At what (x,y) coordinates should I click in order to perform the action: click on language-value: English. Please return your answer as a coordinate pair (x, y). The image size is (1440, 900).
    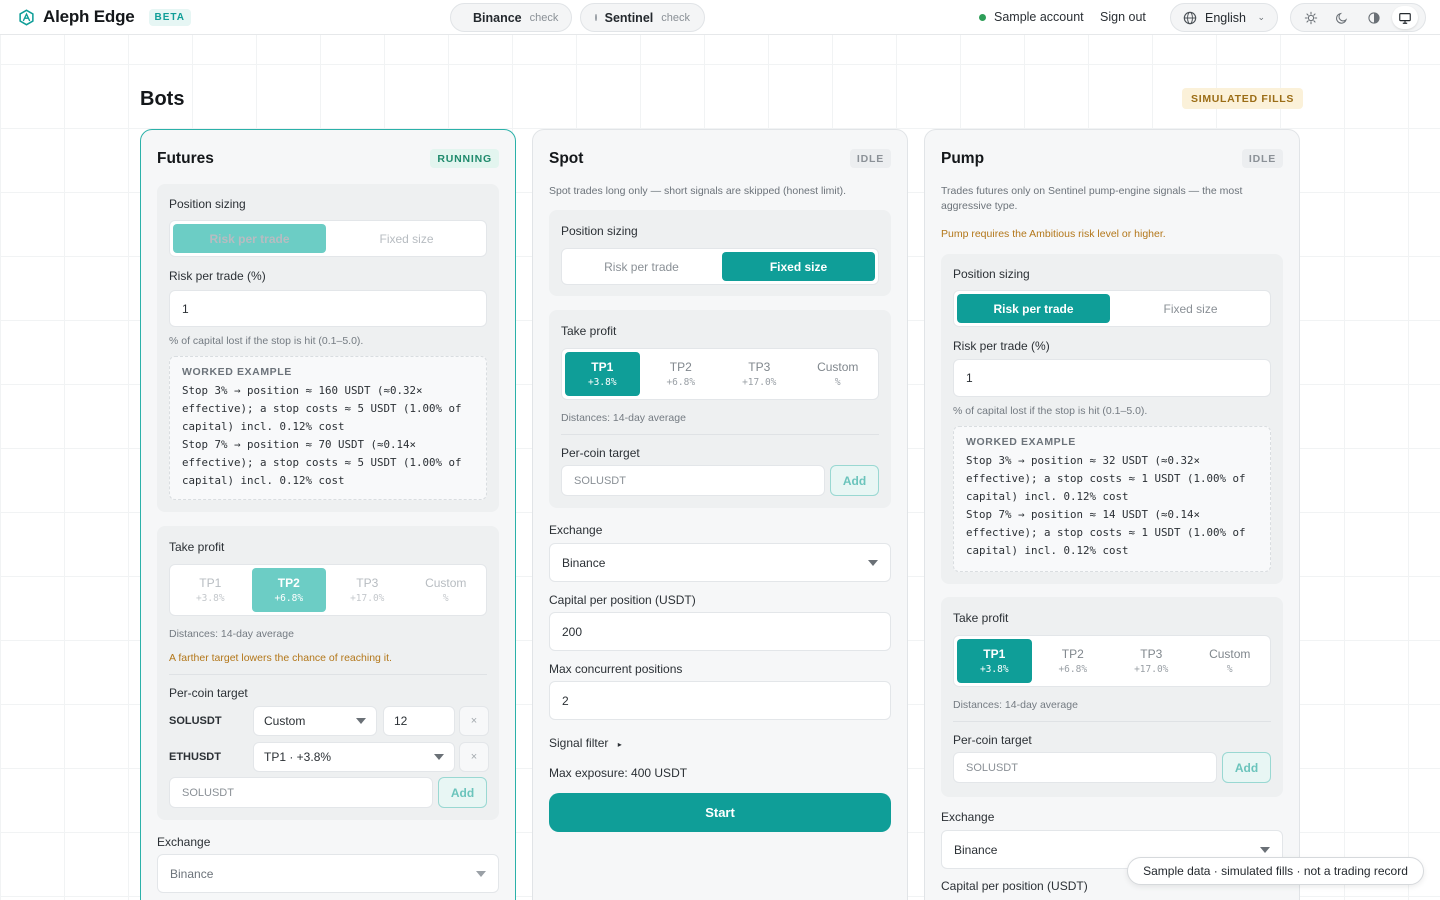
    Looking at the image, I should click on (1225, 17).